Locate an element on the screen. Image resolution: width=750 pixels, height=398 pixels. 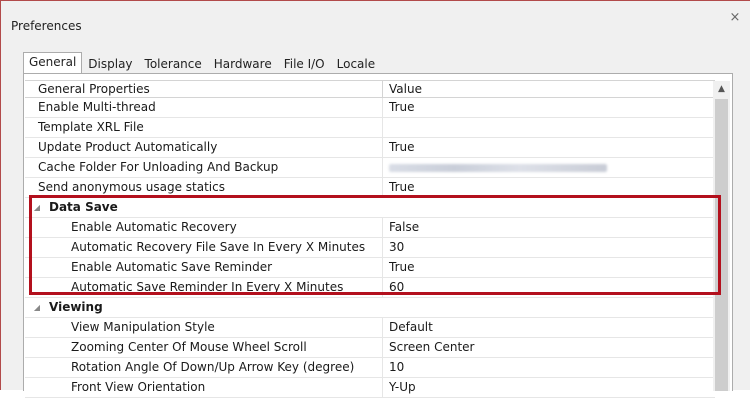
property-name: View Manipulation Style is located at coordinates (143, 327).